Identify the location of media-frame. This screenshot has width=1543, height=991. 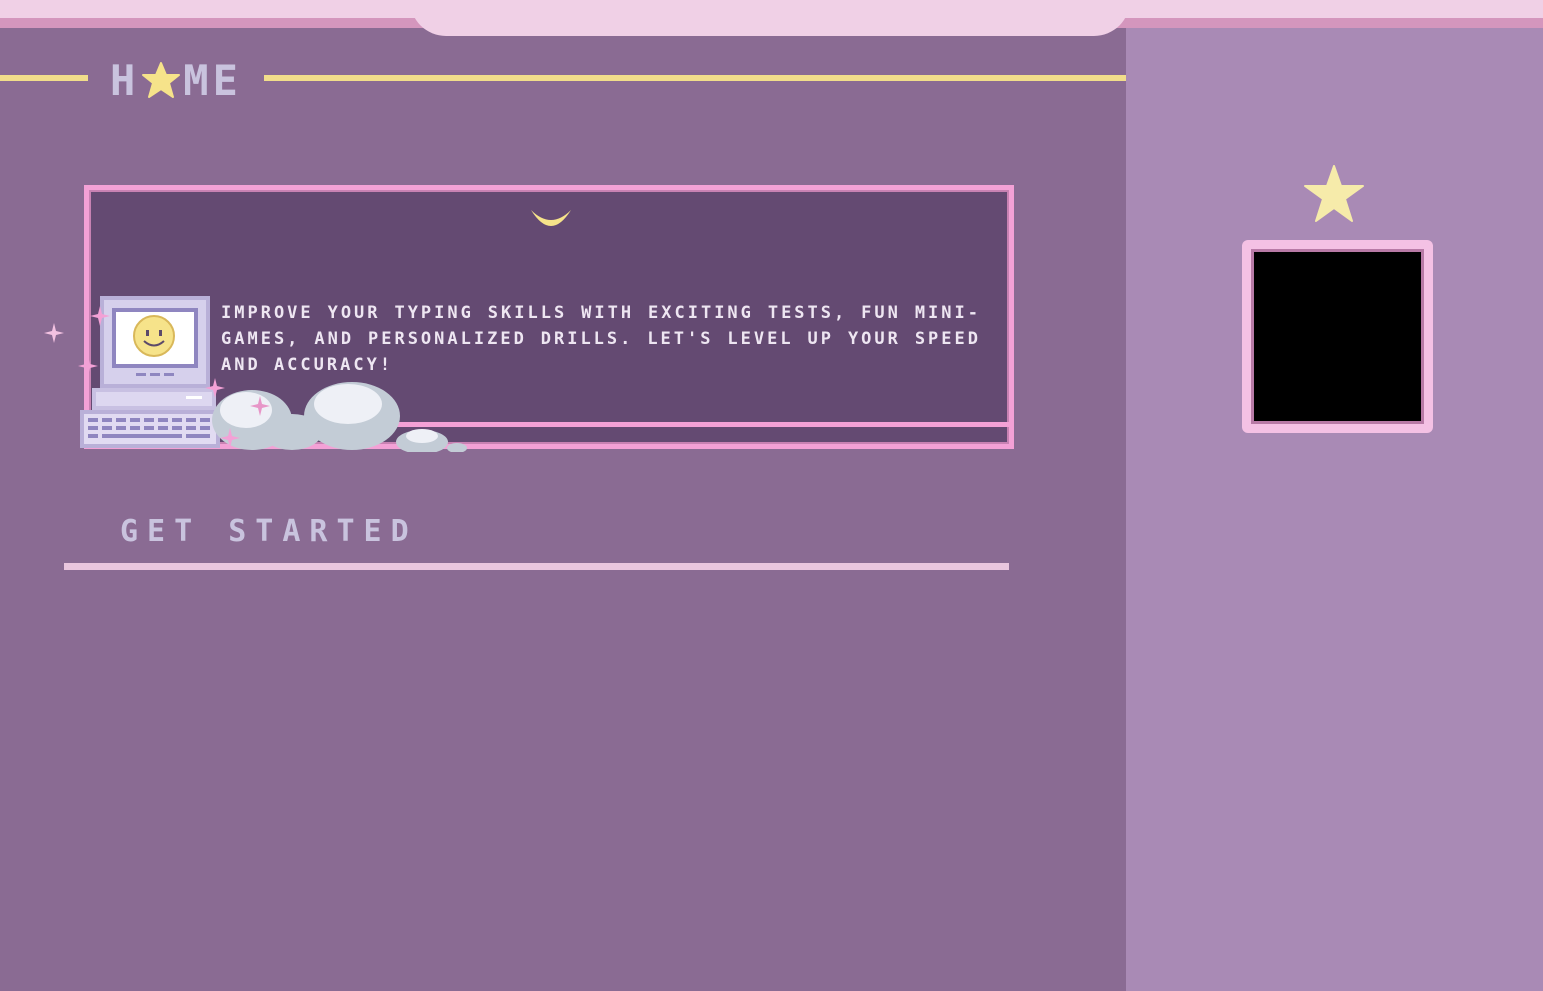
(1337, 336).